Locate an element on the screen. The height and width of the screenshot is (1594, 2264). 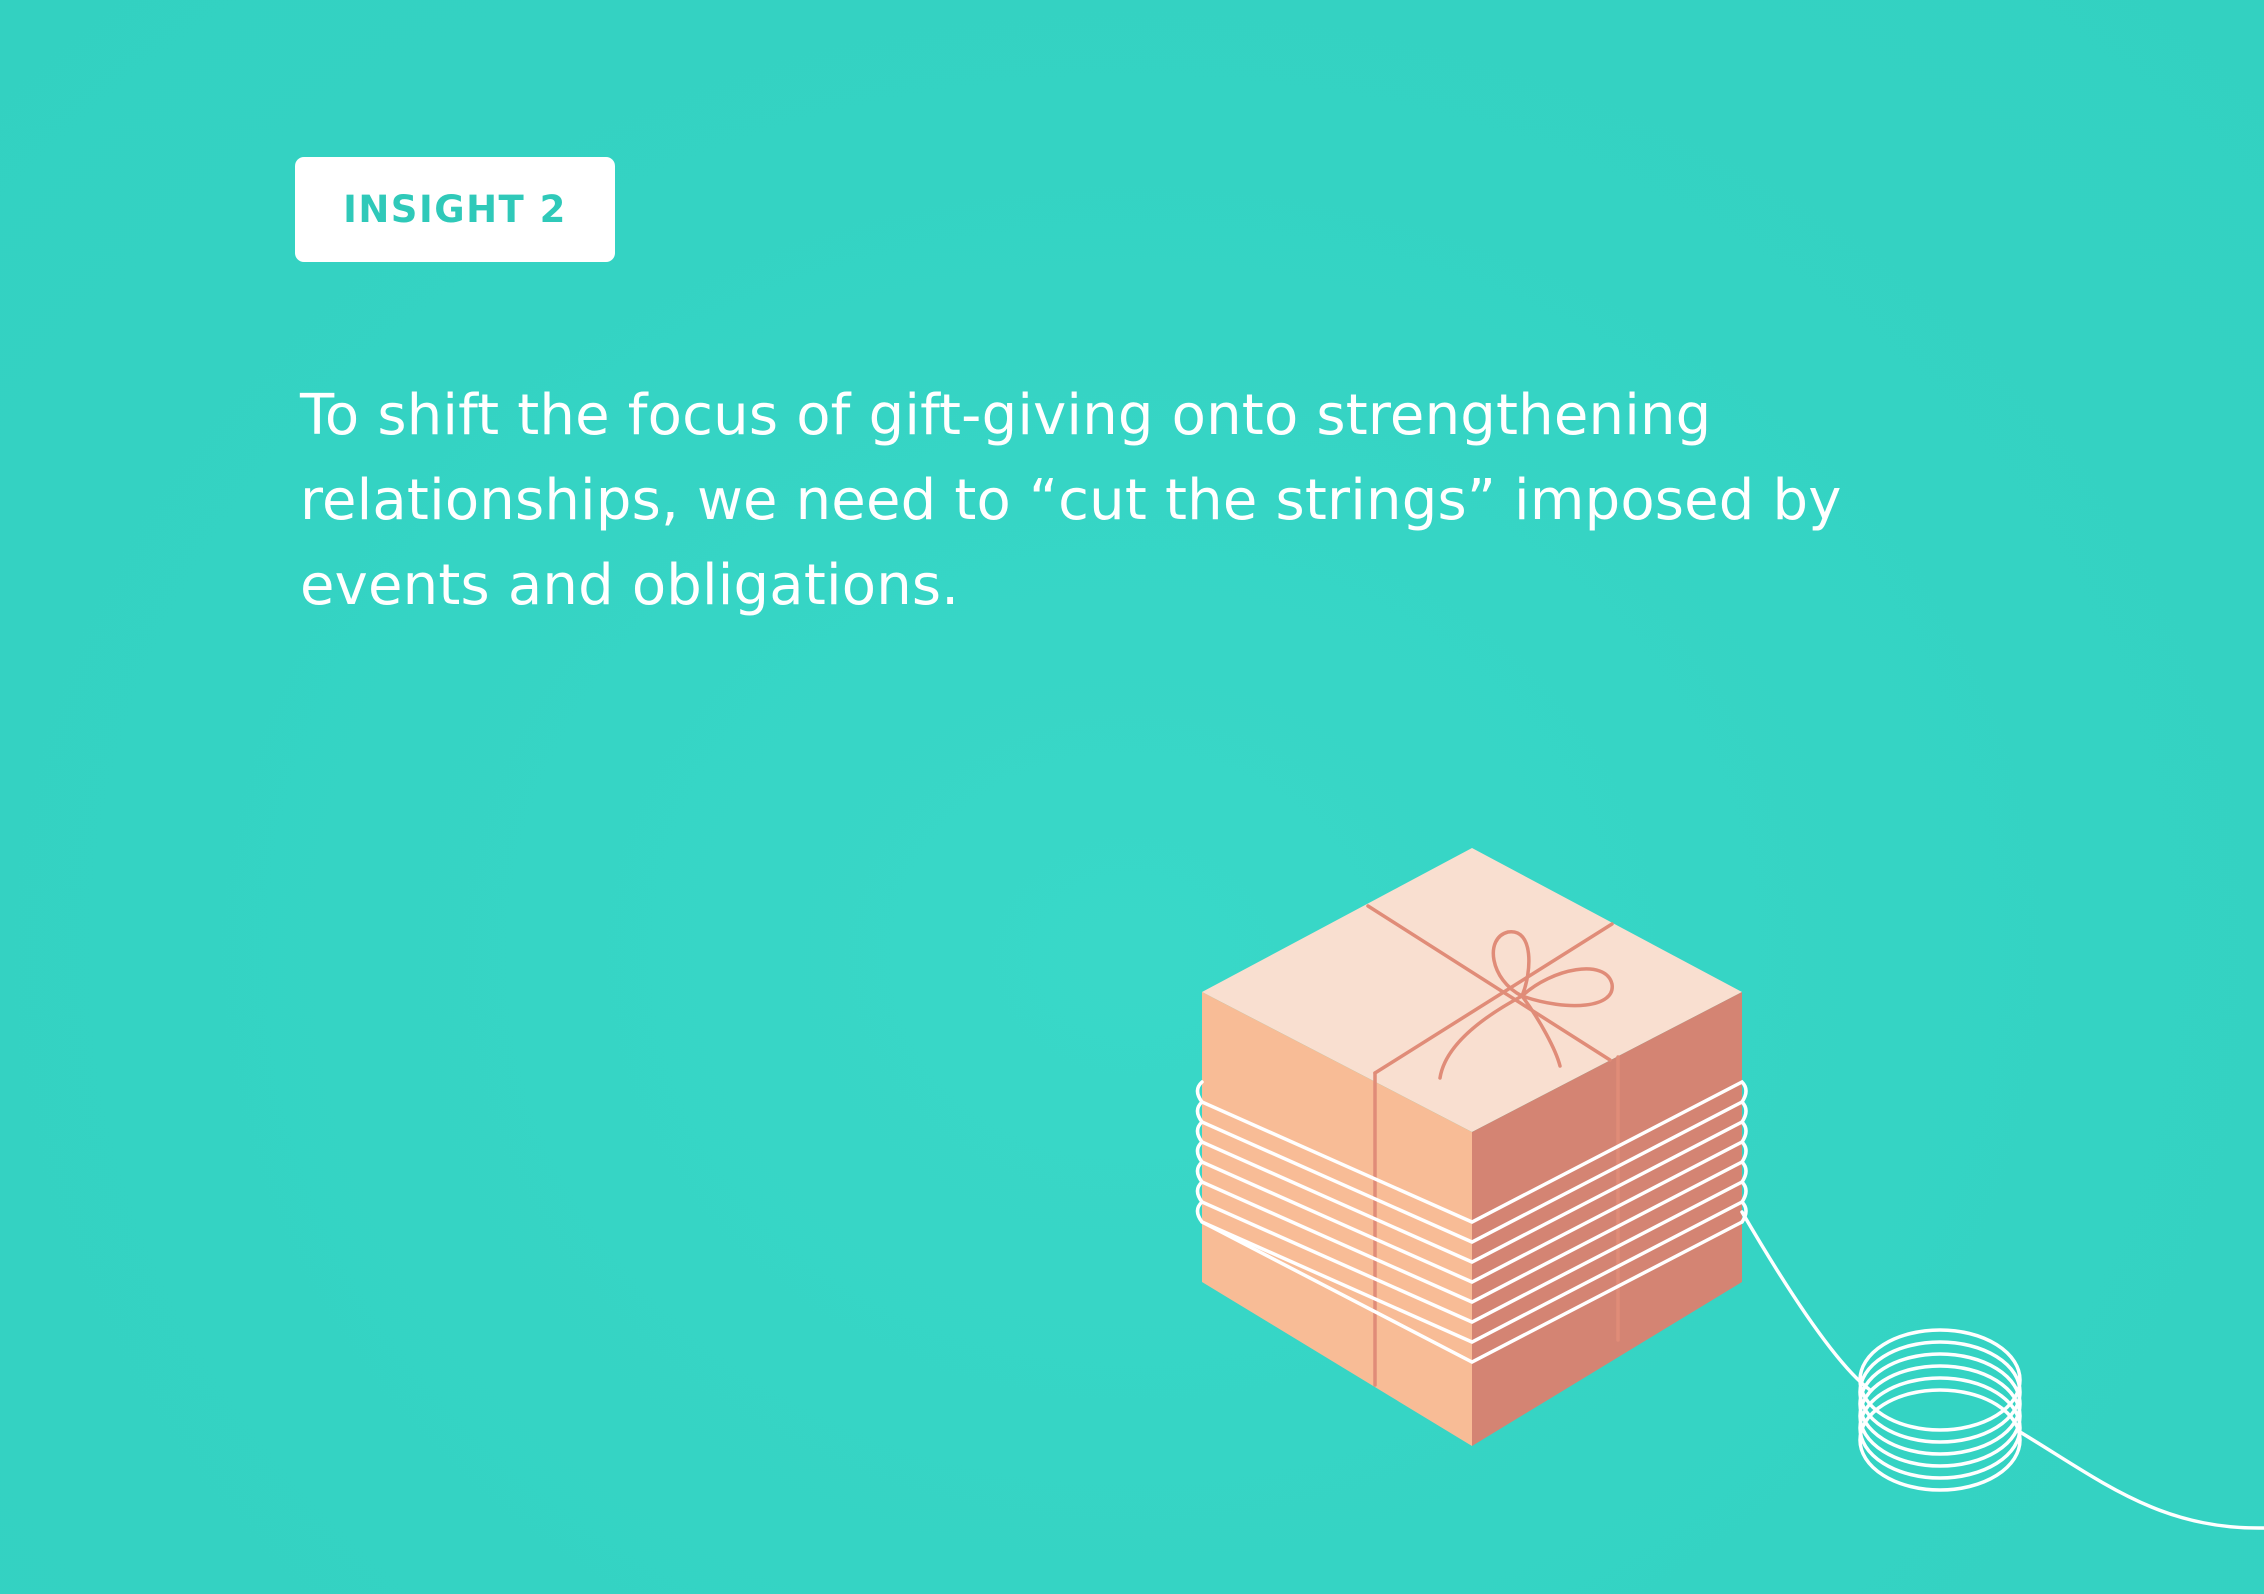
string-coil-icon is located at coordinates (1940, 1410).